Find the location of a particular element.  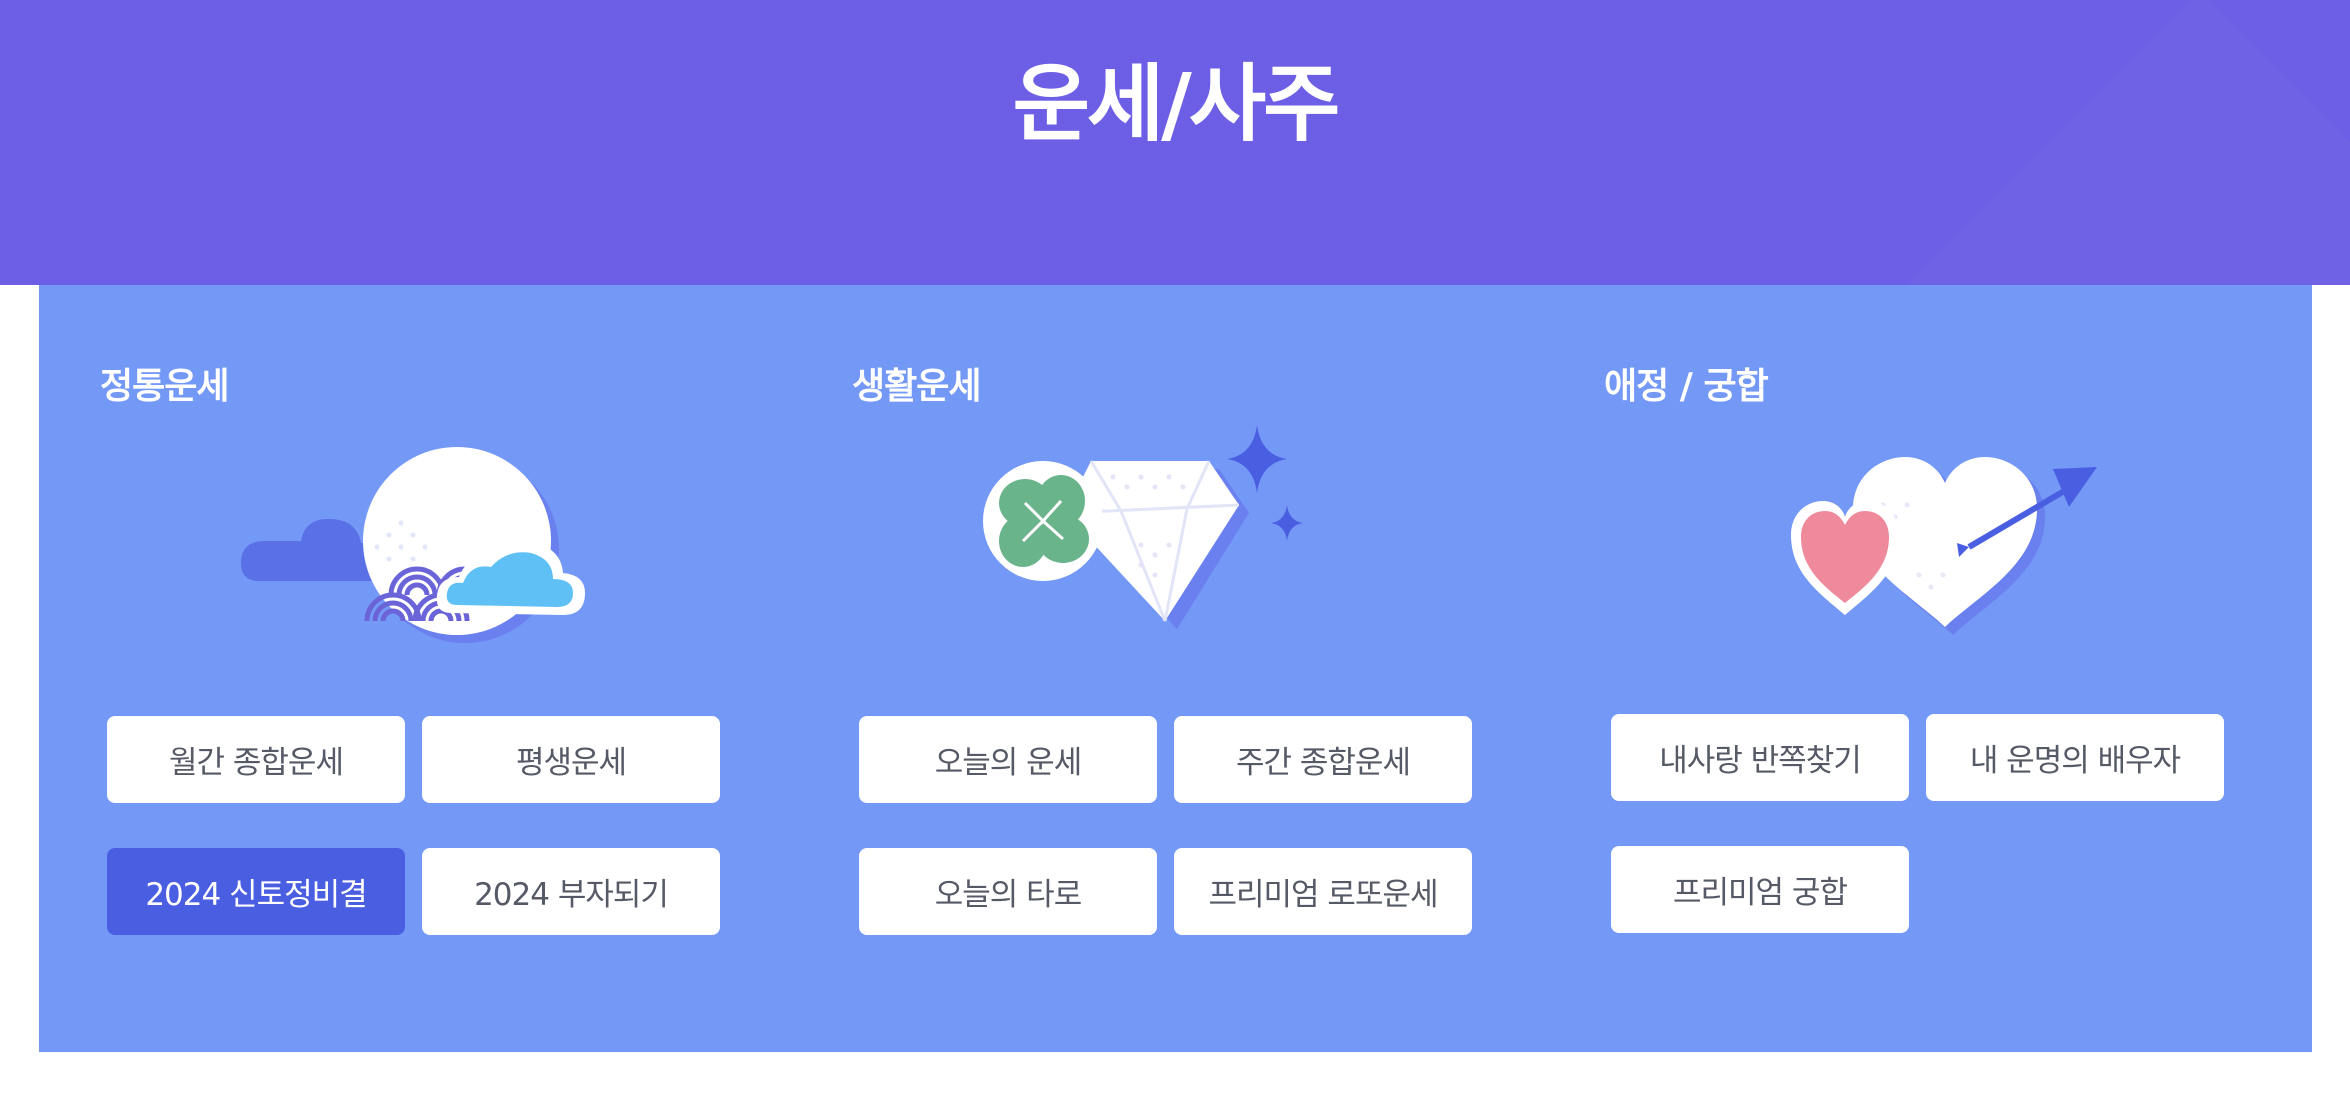

monthly-fortune-button: 월간 종합운세 is located at coordinates (256, 759).